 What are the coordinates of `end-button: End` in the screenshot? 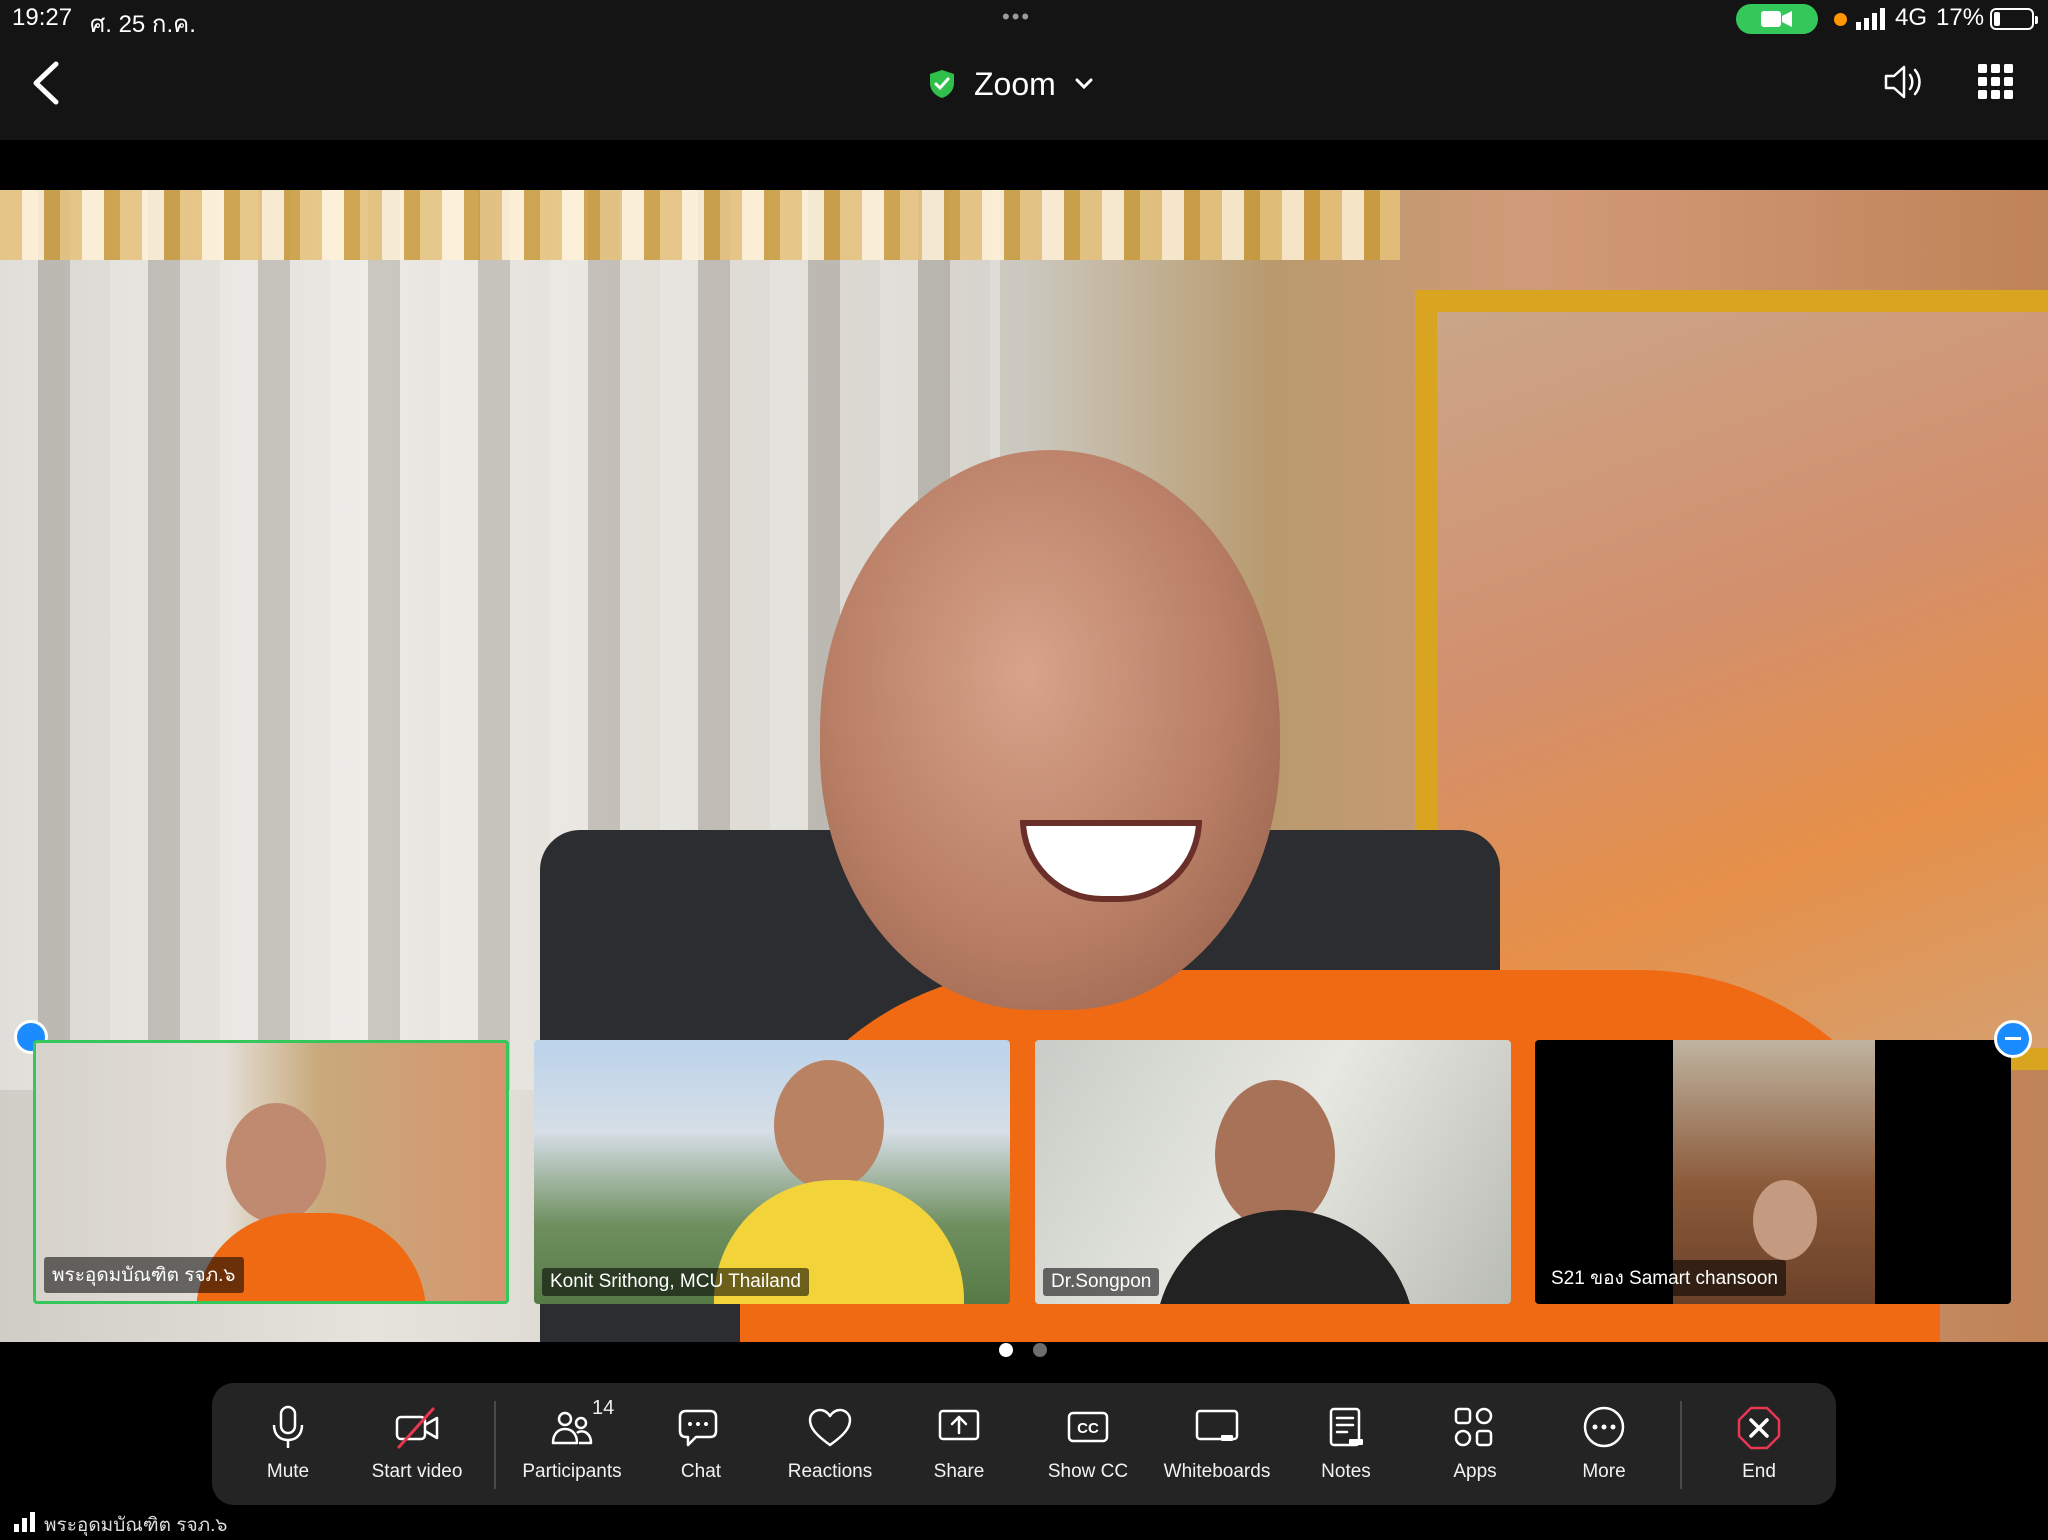 It's located at (1759, 1444).